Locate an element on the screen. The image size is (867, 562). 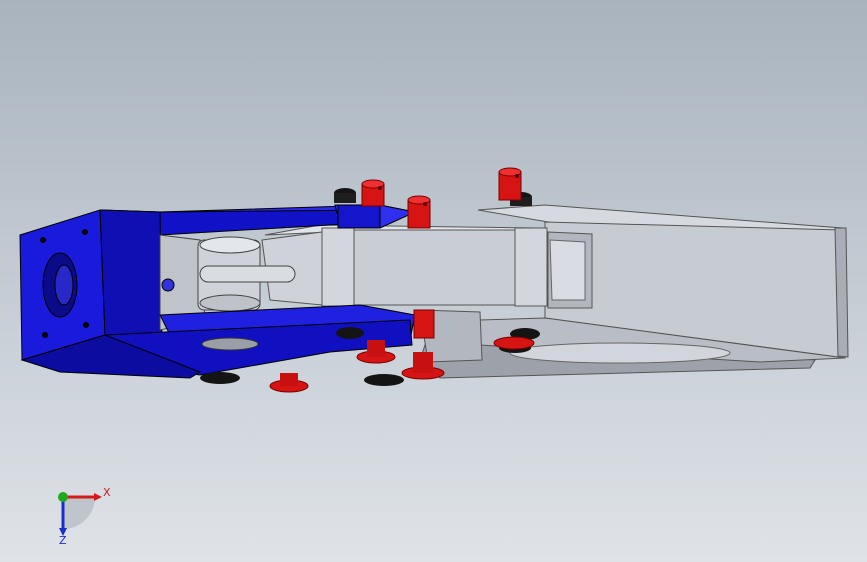
red-pin-head-2-shank is located at coordinates (376, 348).